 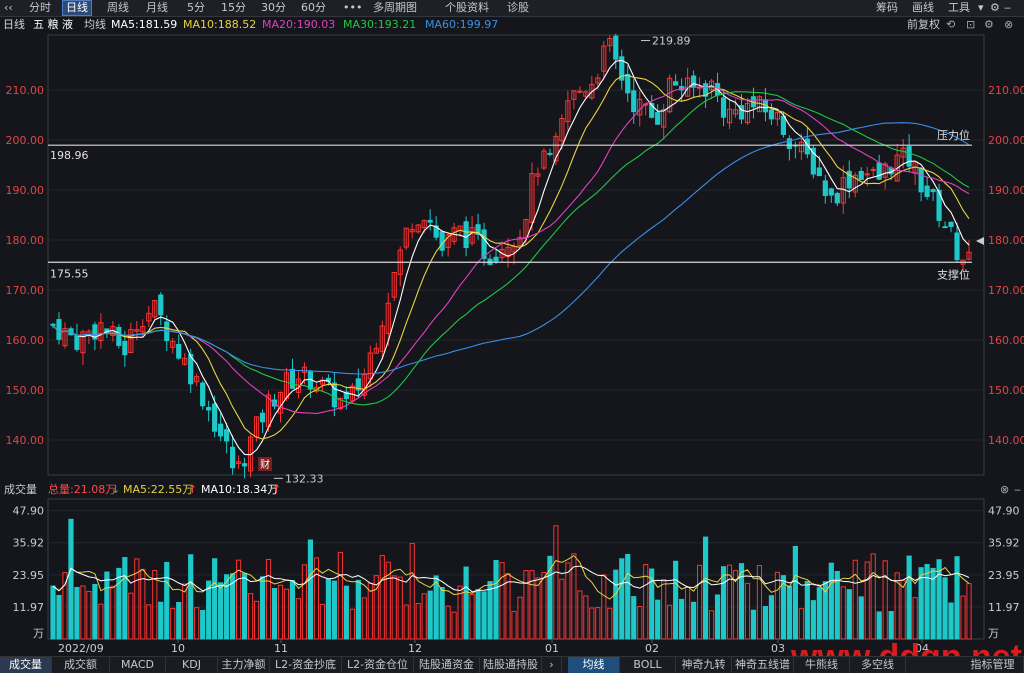 What do you see at coordinates (511, 665) in the screenshot?
I see `indicator-tab-8: 陆股通持股` at bounding box center [511, 665].